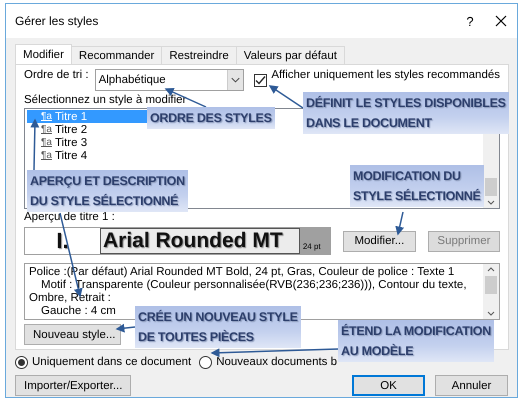  I want to click on annotation-tooltip: ORDRE DES STYLES, so click(211, 118).